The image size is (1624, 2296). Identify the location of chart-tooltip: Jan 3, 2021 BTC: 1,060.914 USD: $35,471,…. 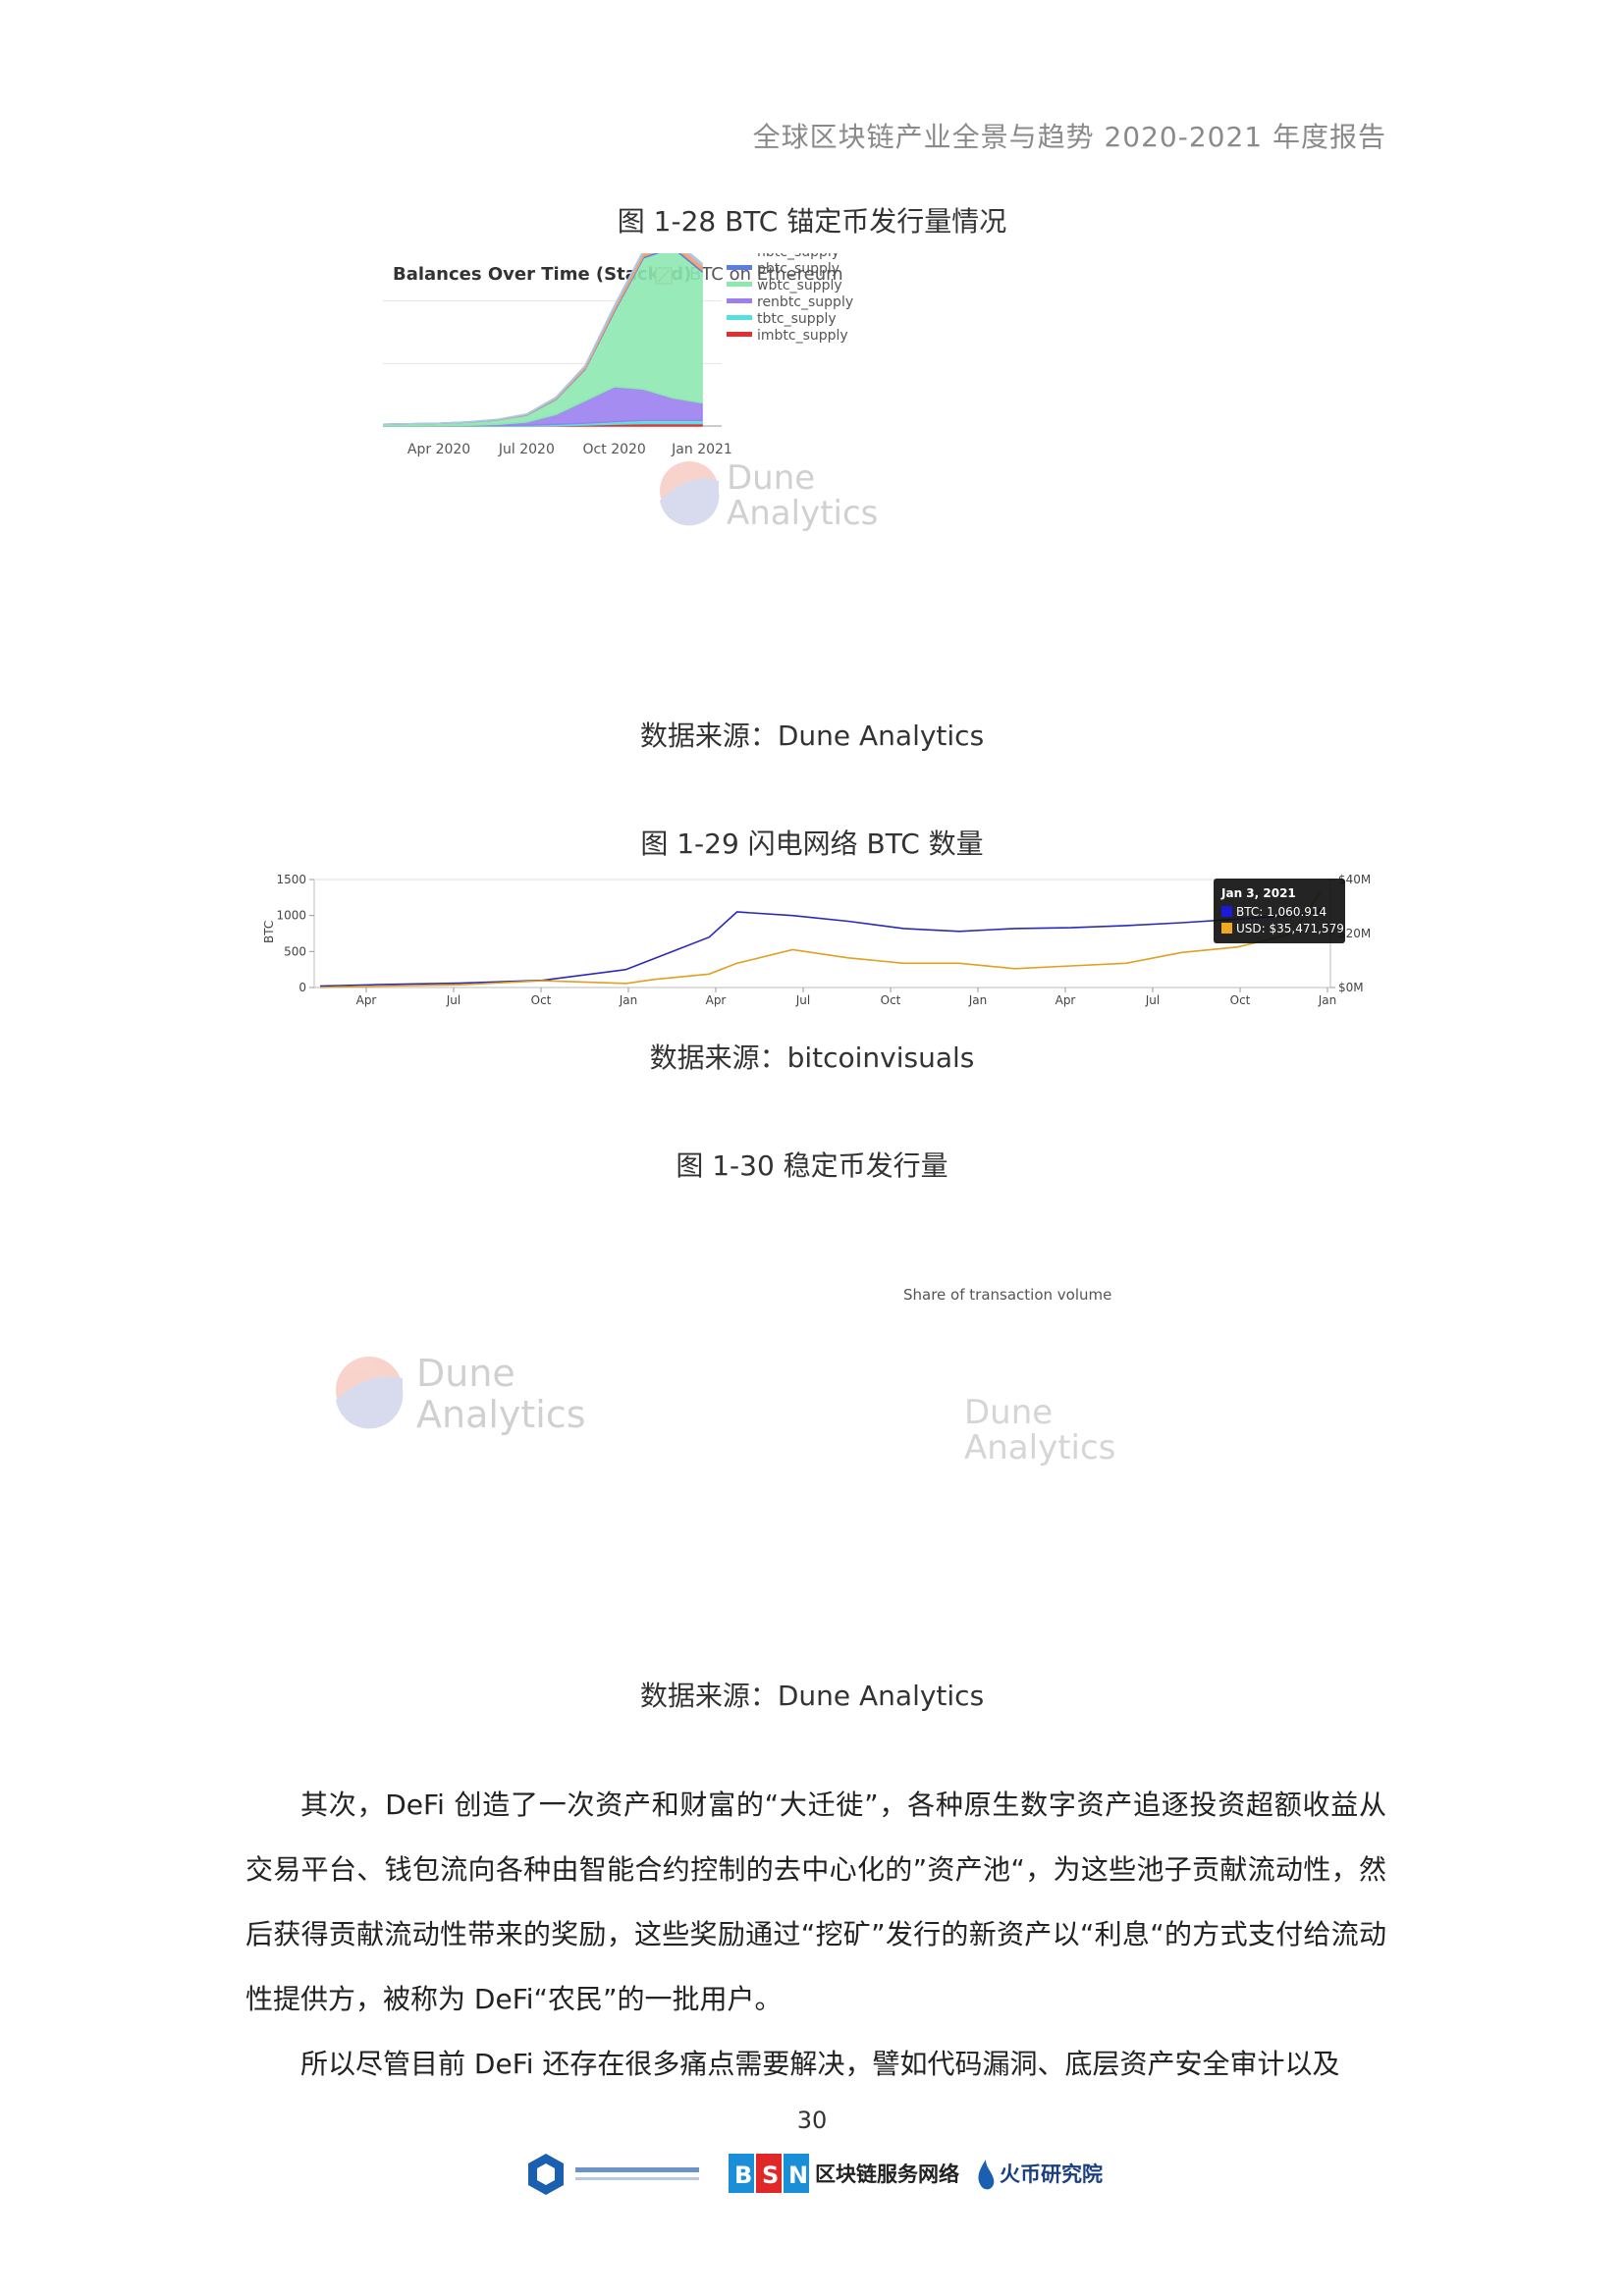
(1279, 911).